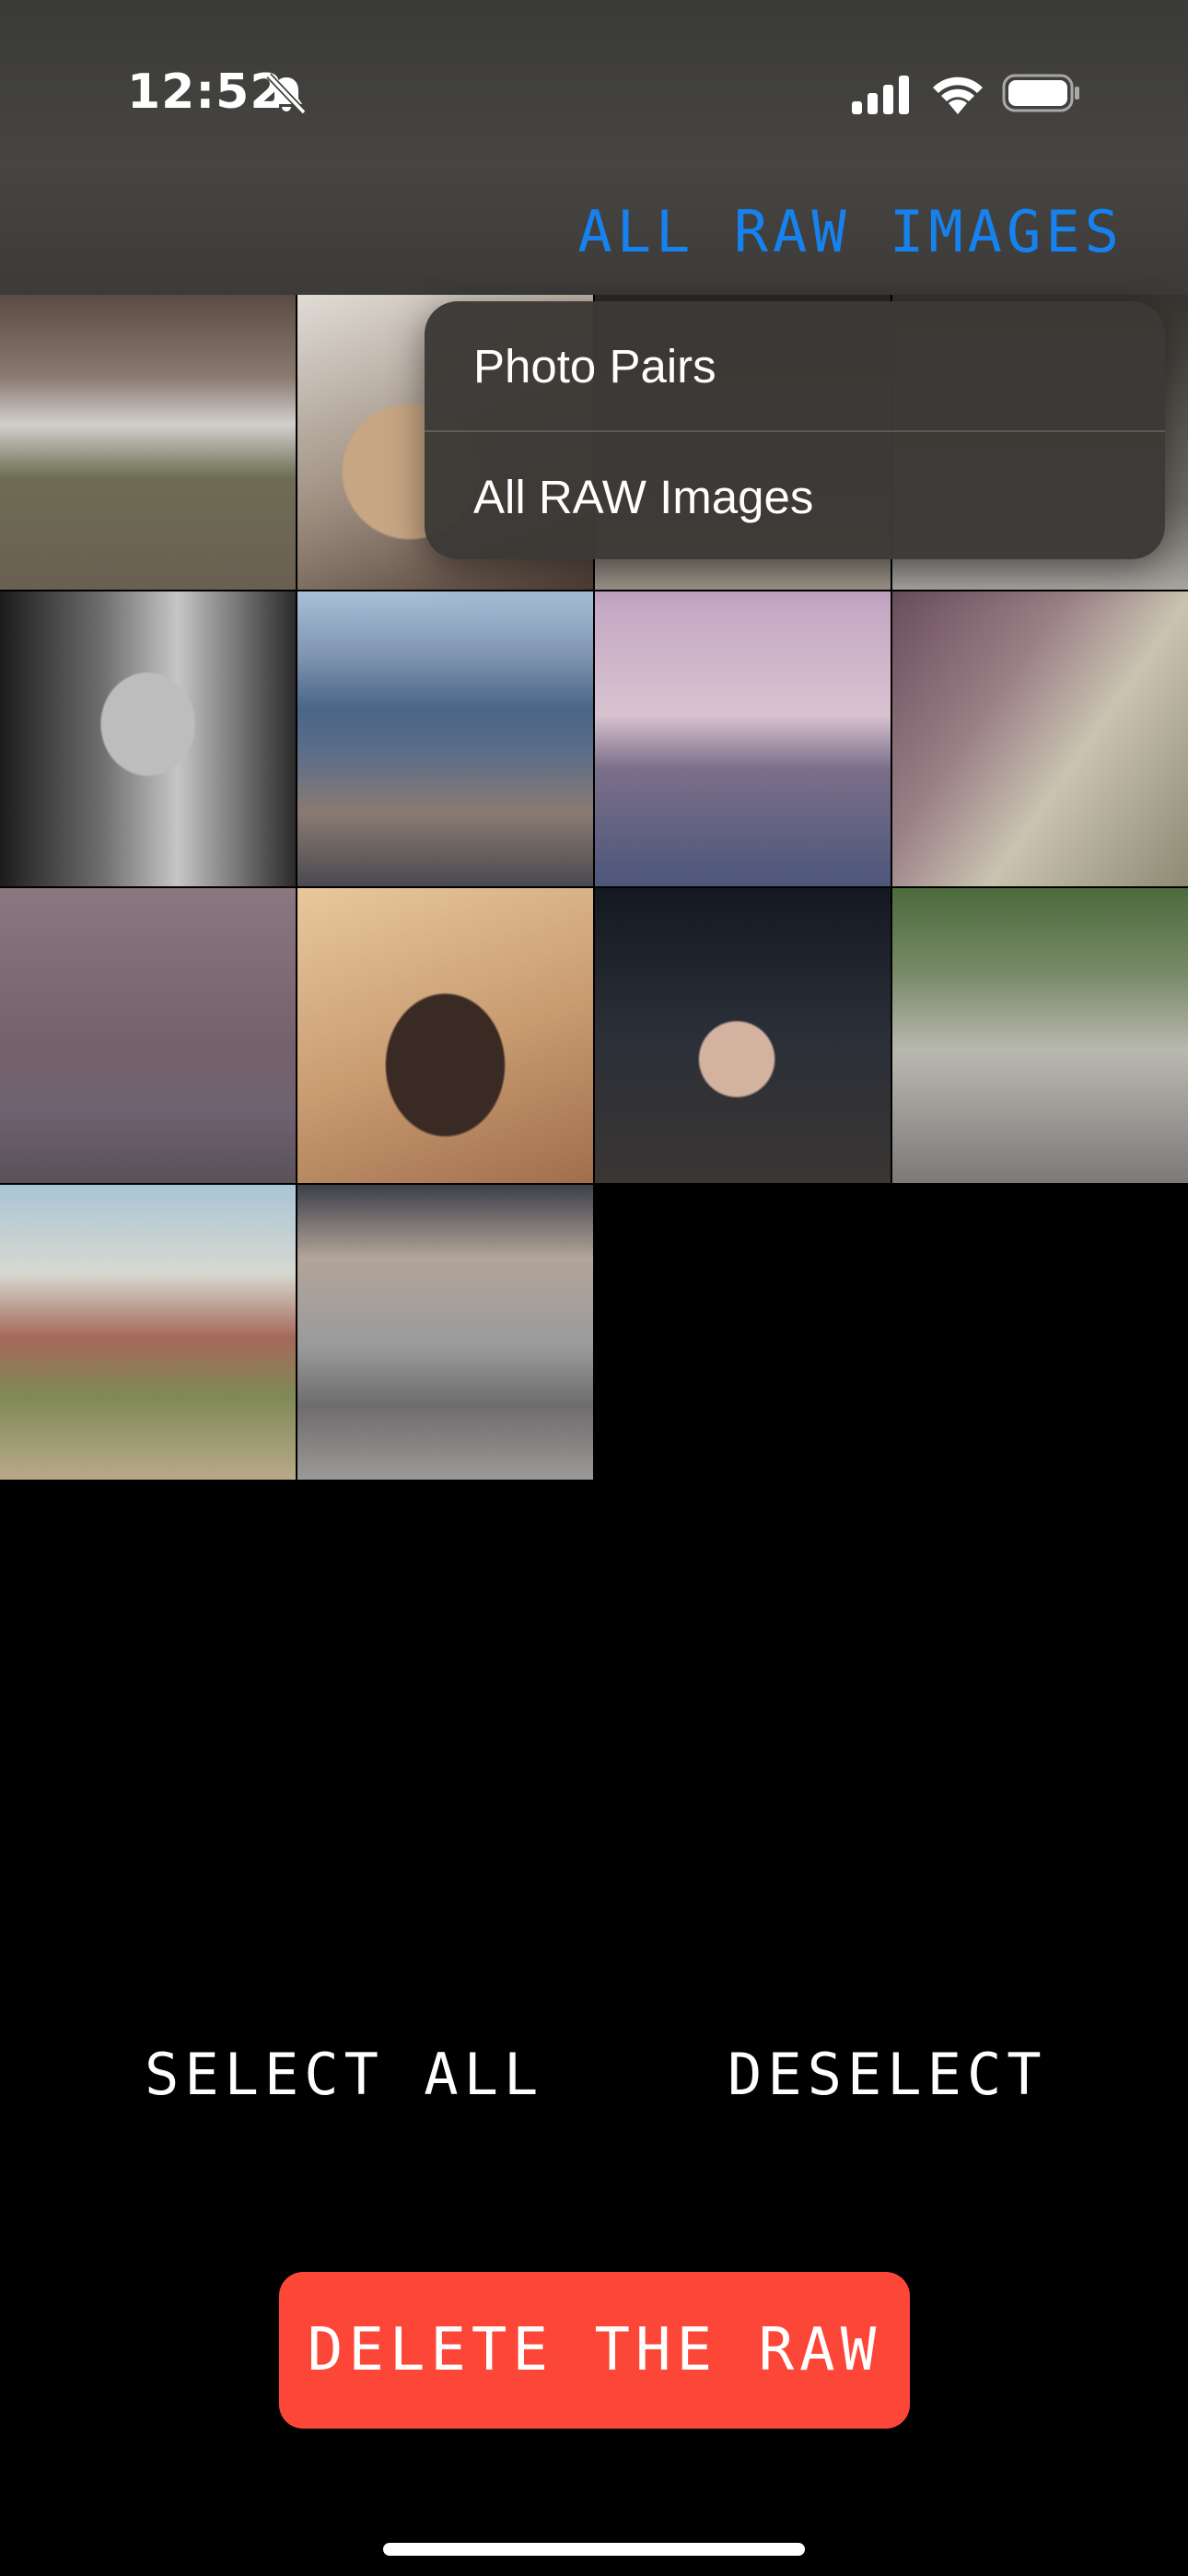 Image resolution: width=1188 pixels, height=2576 pixels. I want to click on mode-title-button: ALL RAW IMAGES, so click(850, 231).